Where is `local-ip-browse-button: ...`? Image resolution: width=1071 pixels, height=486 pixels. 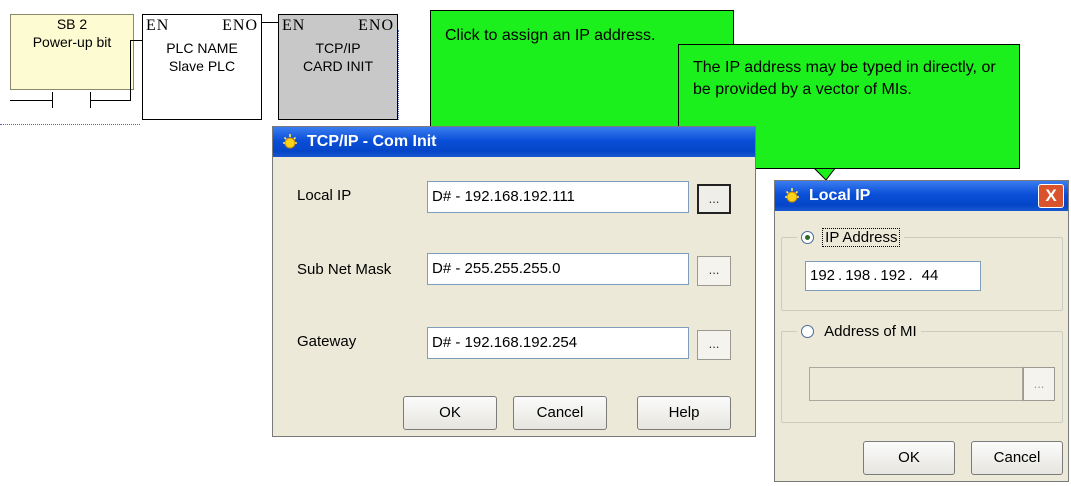 local-ip-browse-button: ... is located at coordinates (714, 199).